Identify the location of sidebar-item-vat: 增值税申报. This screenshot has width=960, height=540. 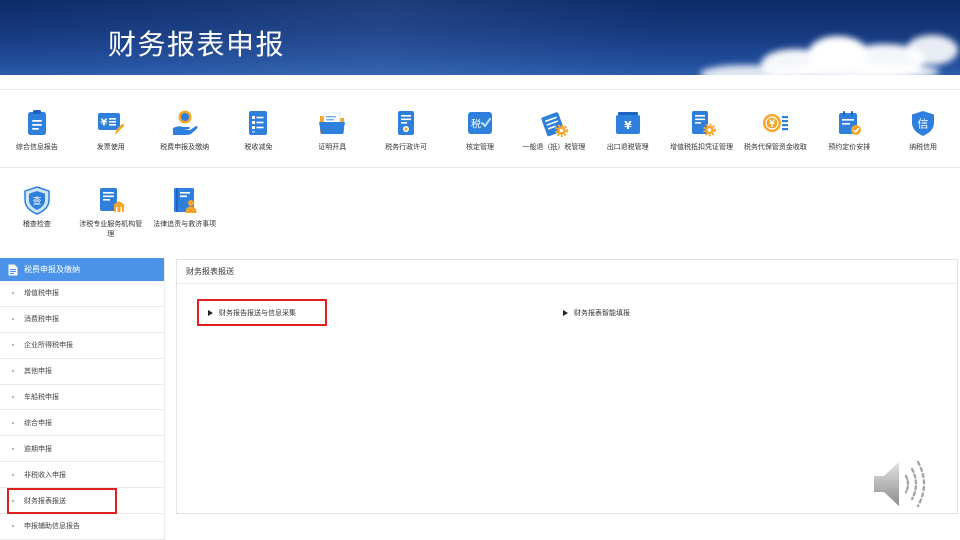
(82, 294).